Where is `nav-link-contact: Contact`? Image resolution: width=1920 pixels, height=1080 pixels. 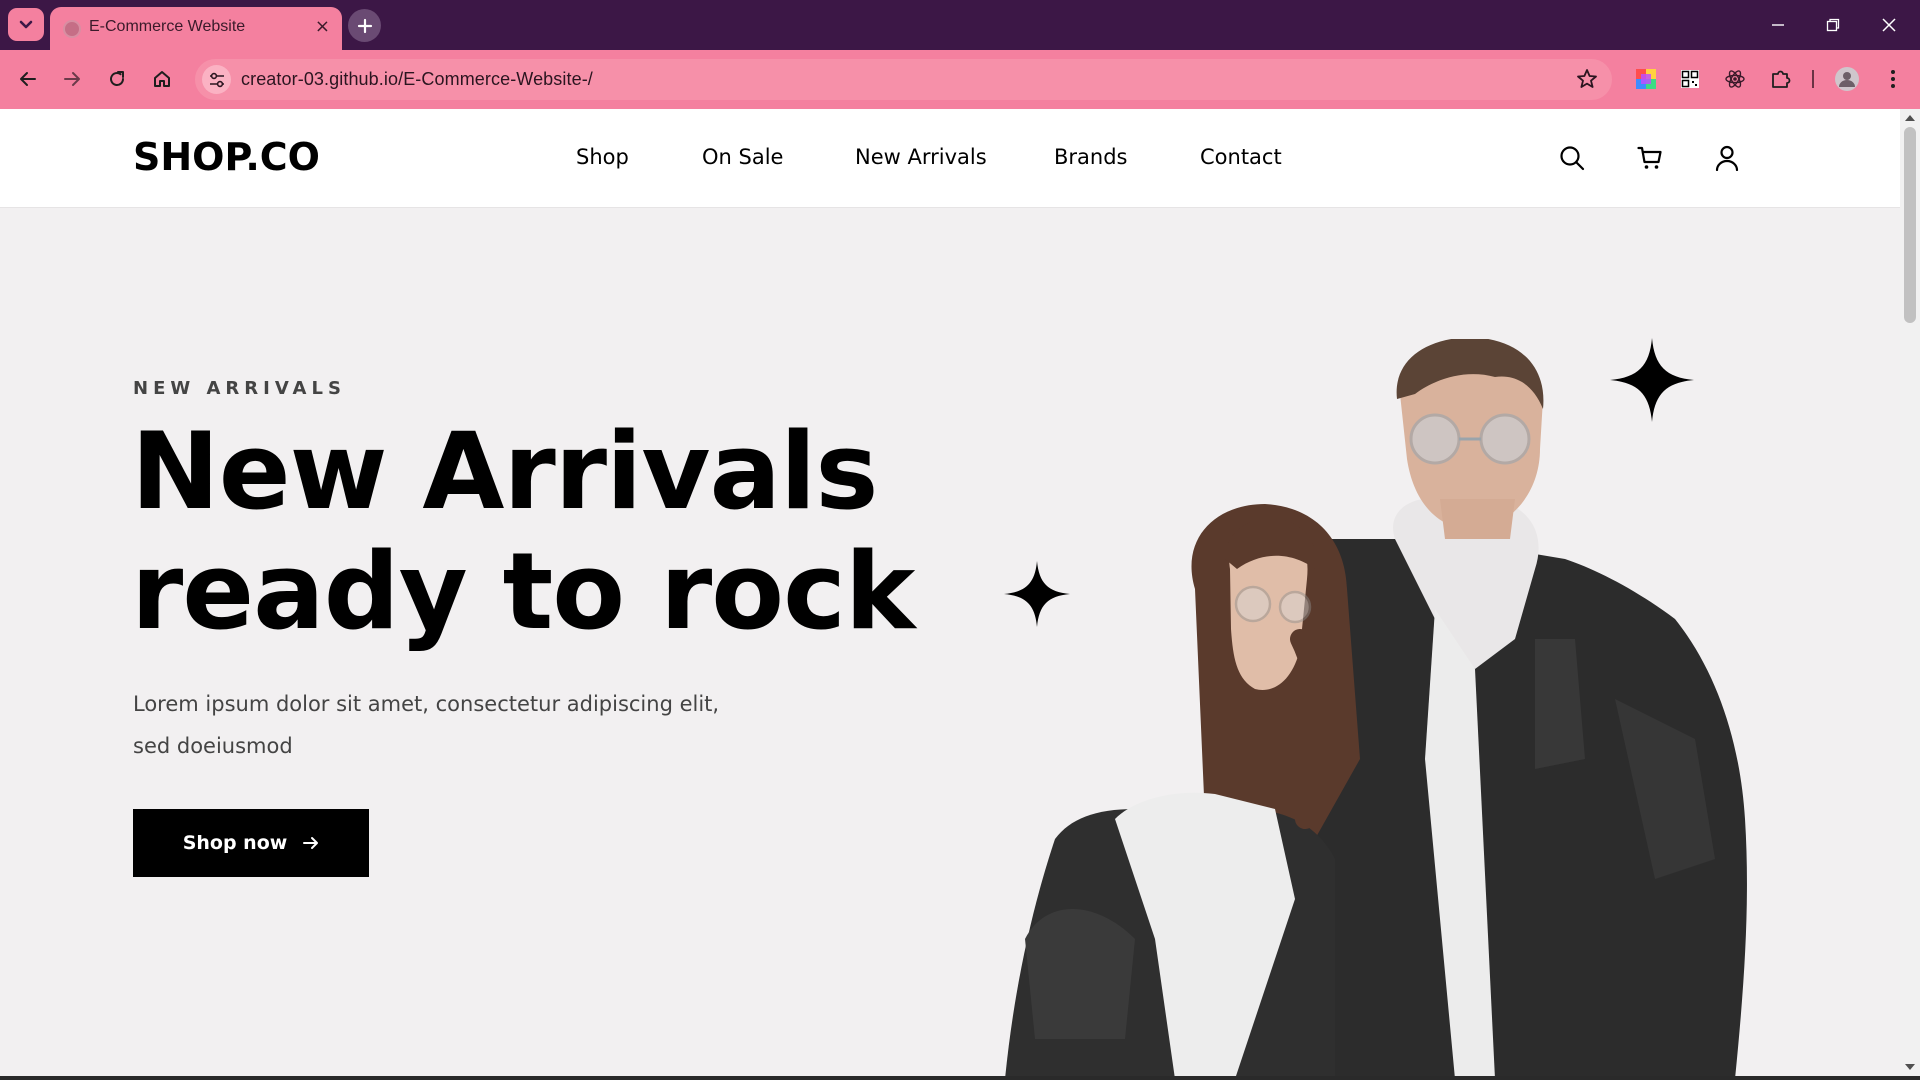
nav-link-contact: Contact is located at coordinates (1241, 157).